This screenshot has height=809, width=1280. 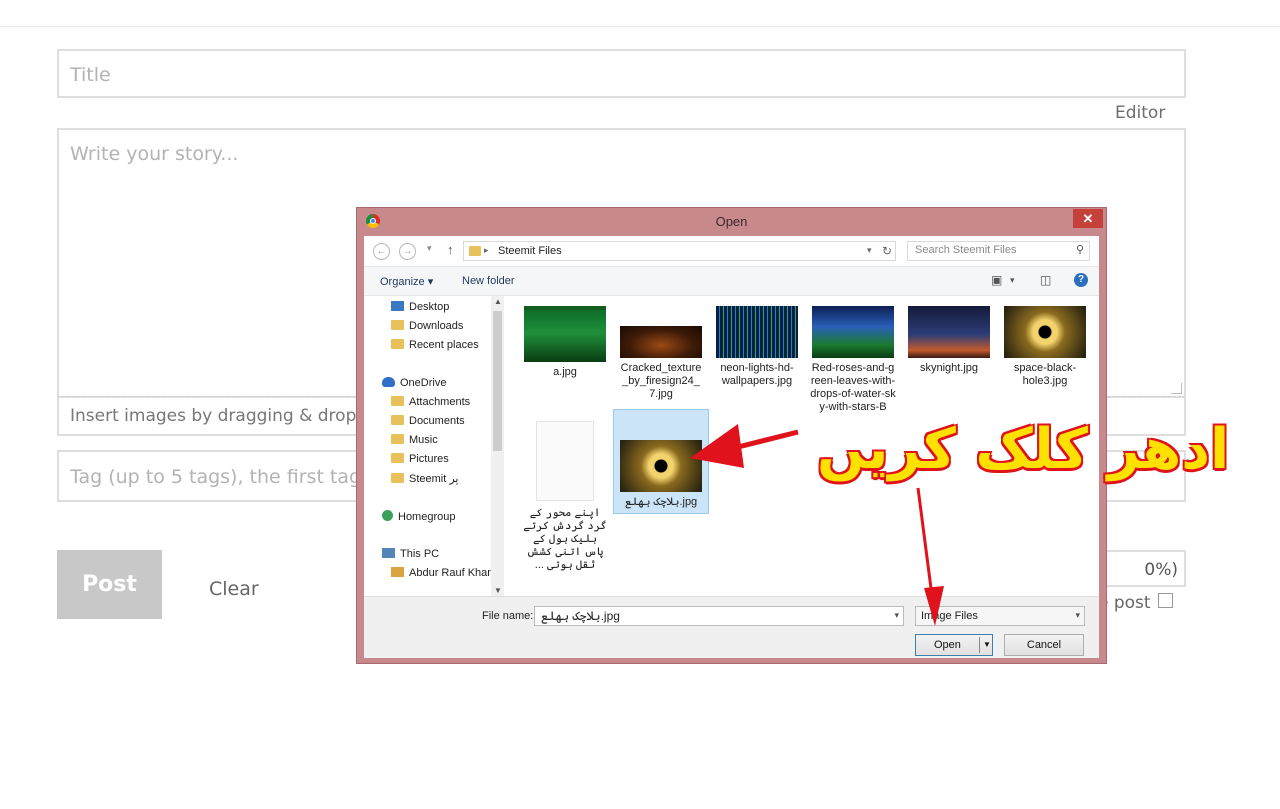 I want to click on nav-item-downloads: Downloads, so click(x=427, y=326).